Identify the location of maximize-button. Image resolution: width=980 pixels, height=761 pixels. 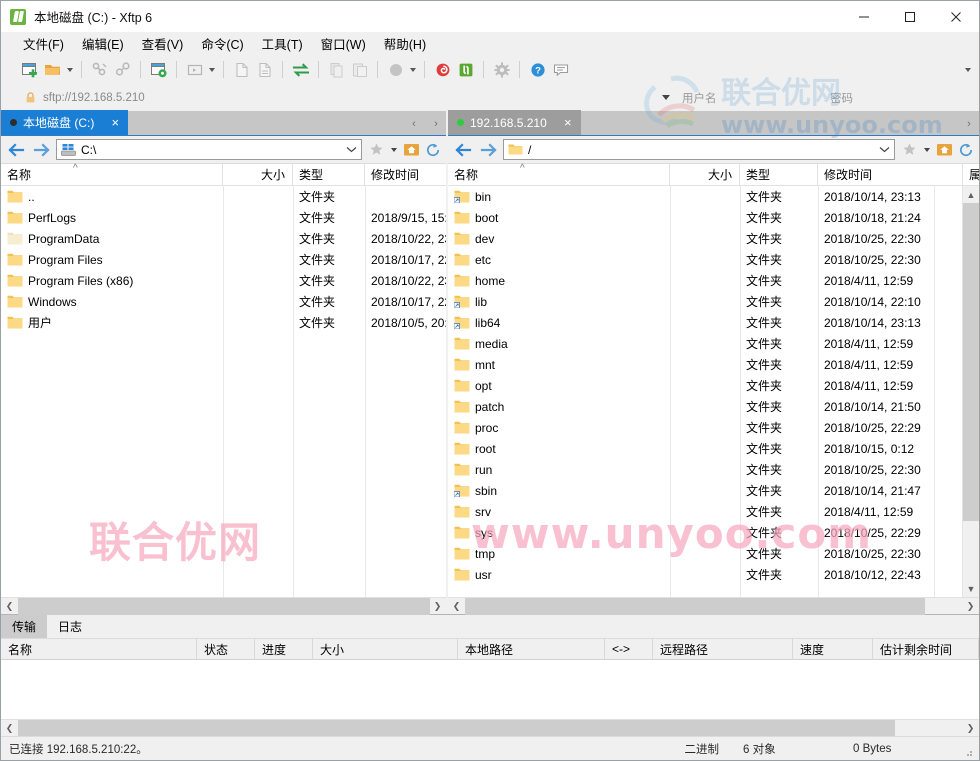
(910, 16).